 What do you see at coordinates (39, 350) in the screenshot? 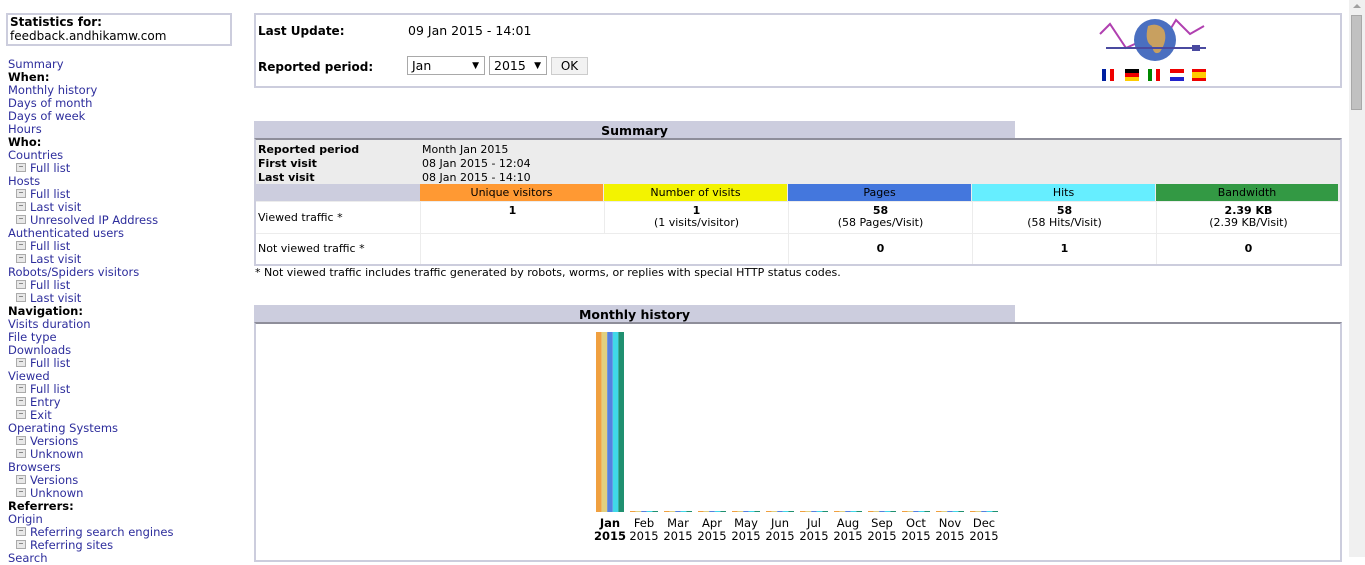
I see `nav-link: Downloads` at bounding box center [39, 350].